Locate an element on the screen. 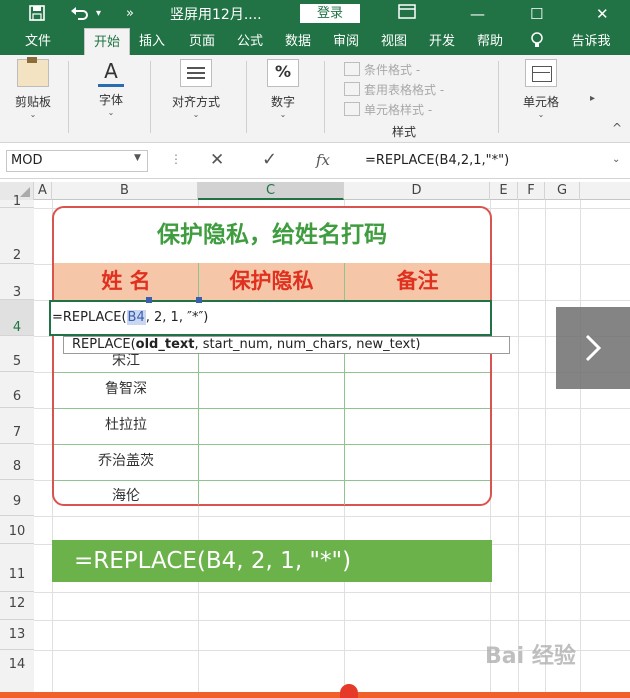 The image size is (630, 698). tab-help: 帮助 is located at coordinates (490, 41).